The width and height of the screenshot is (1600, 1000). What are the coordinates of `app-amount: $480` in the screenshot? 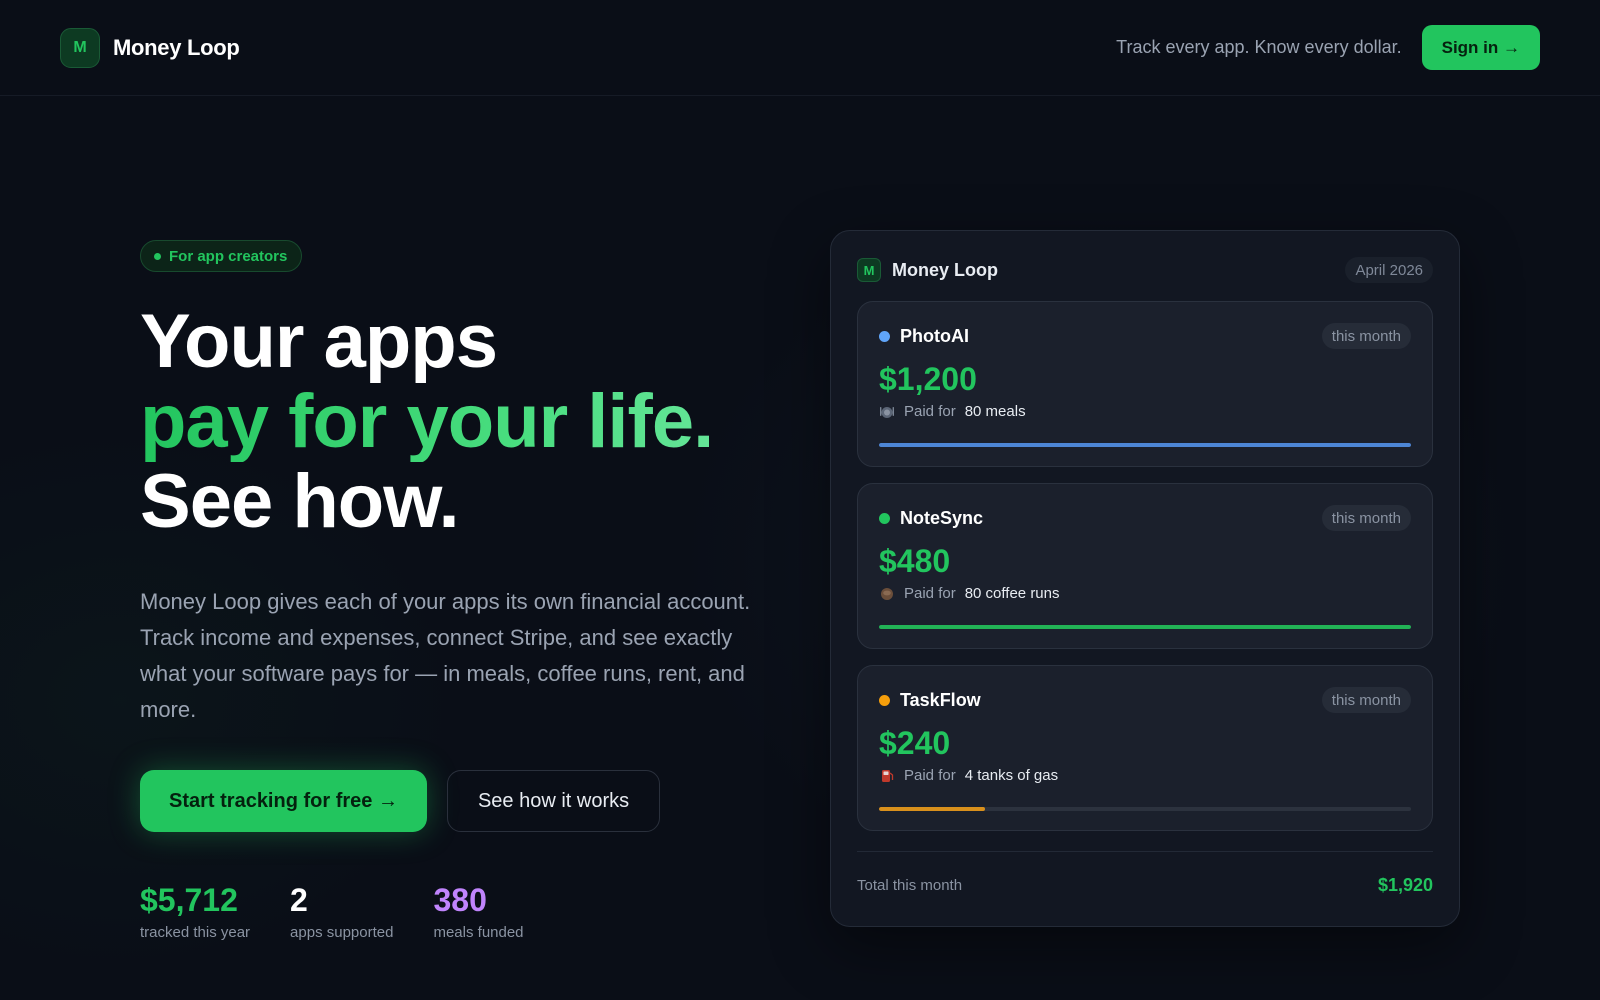 It's located at (915, 561).